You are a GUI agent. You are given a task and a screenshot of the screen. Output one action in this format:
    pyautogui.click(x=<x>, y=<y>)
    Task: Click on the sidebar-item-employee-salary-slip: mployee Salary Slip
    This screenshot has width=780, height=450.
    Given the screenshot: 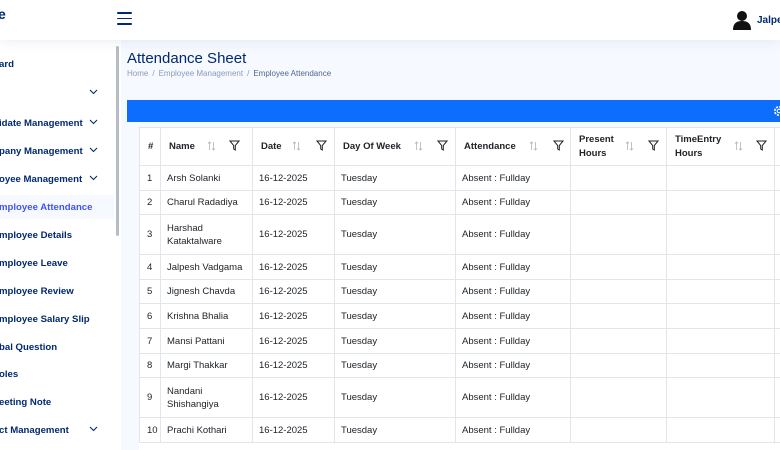 What is the action you would take?
    pyautogui.click(x=57, y=319)
    